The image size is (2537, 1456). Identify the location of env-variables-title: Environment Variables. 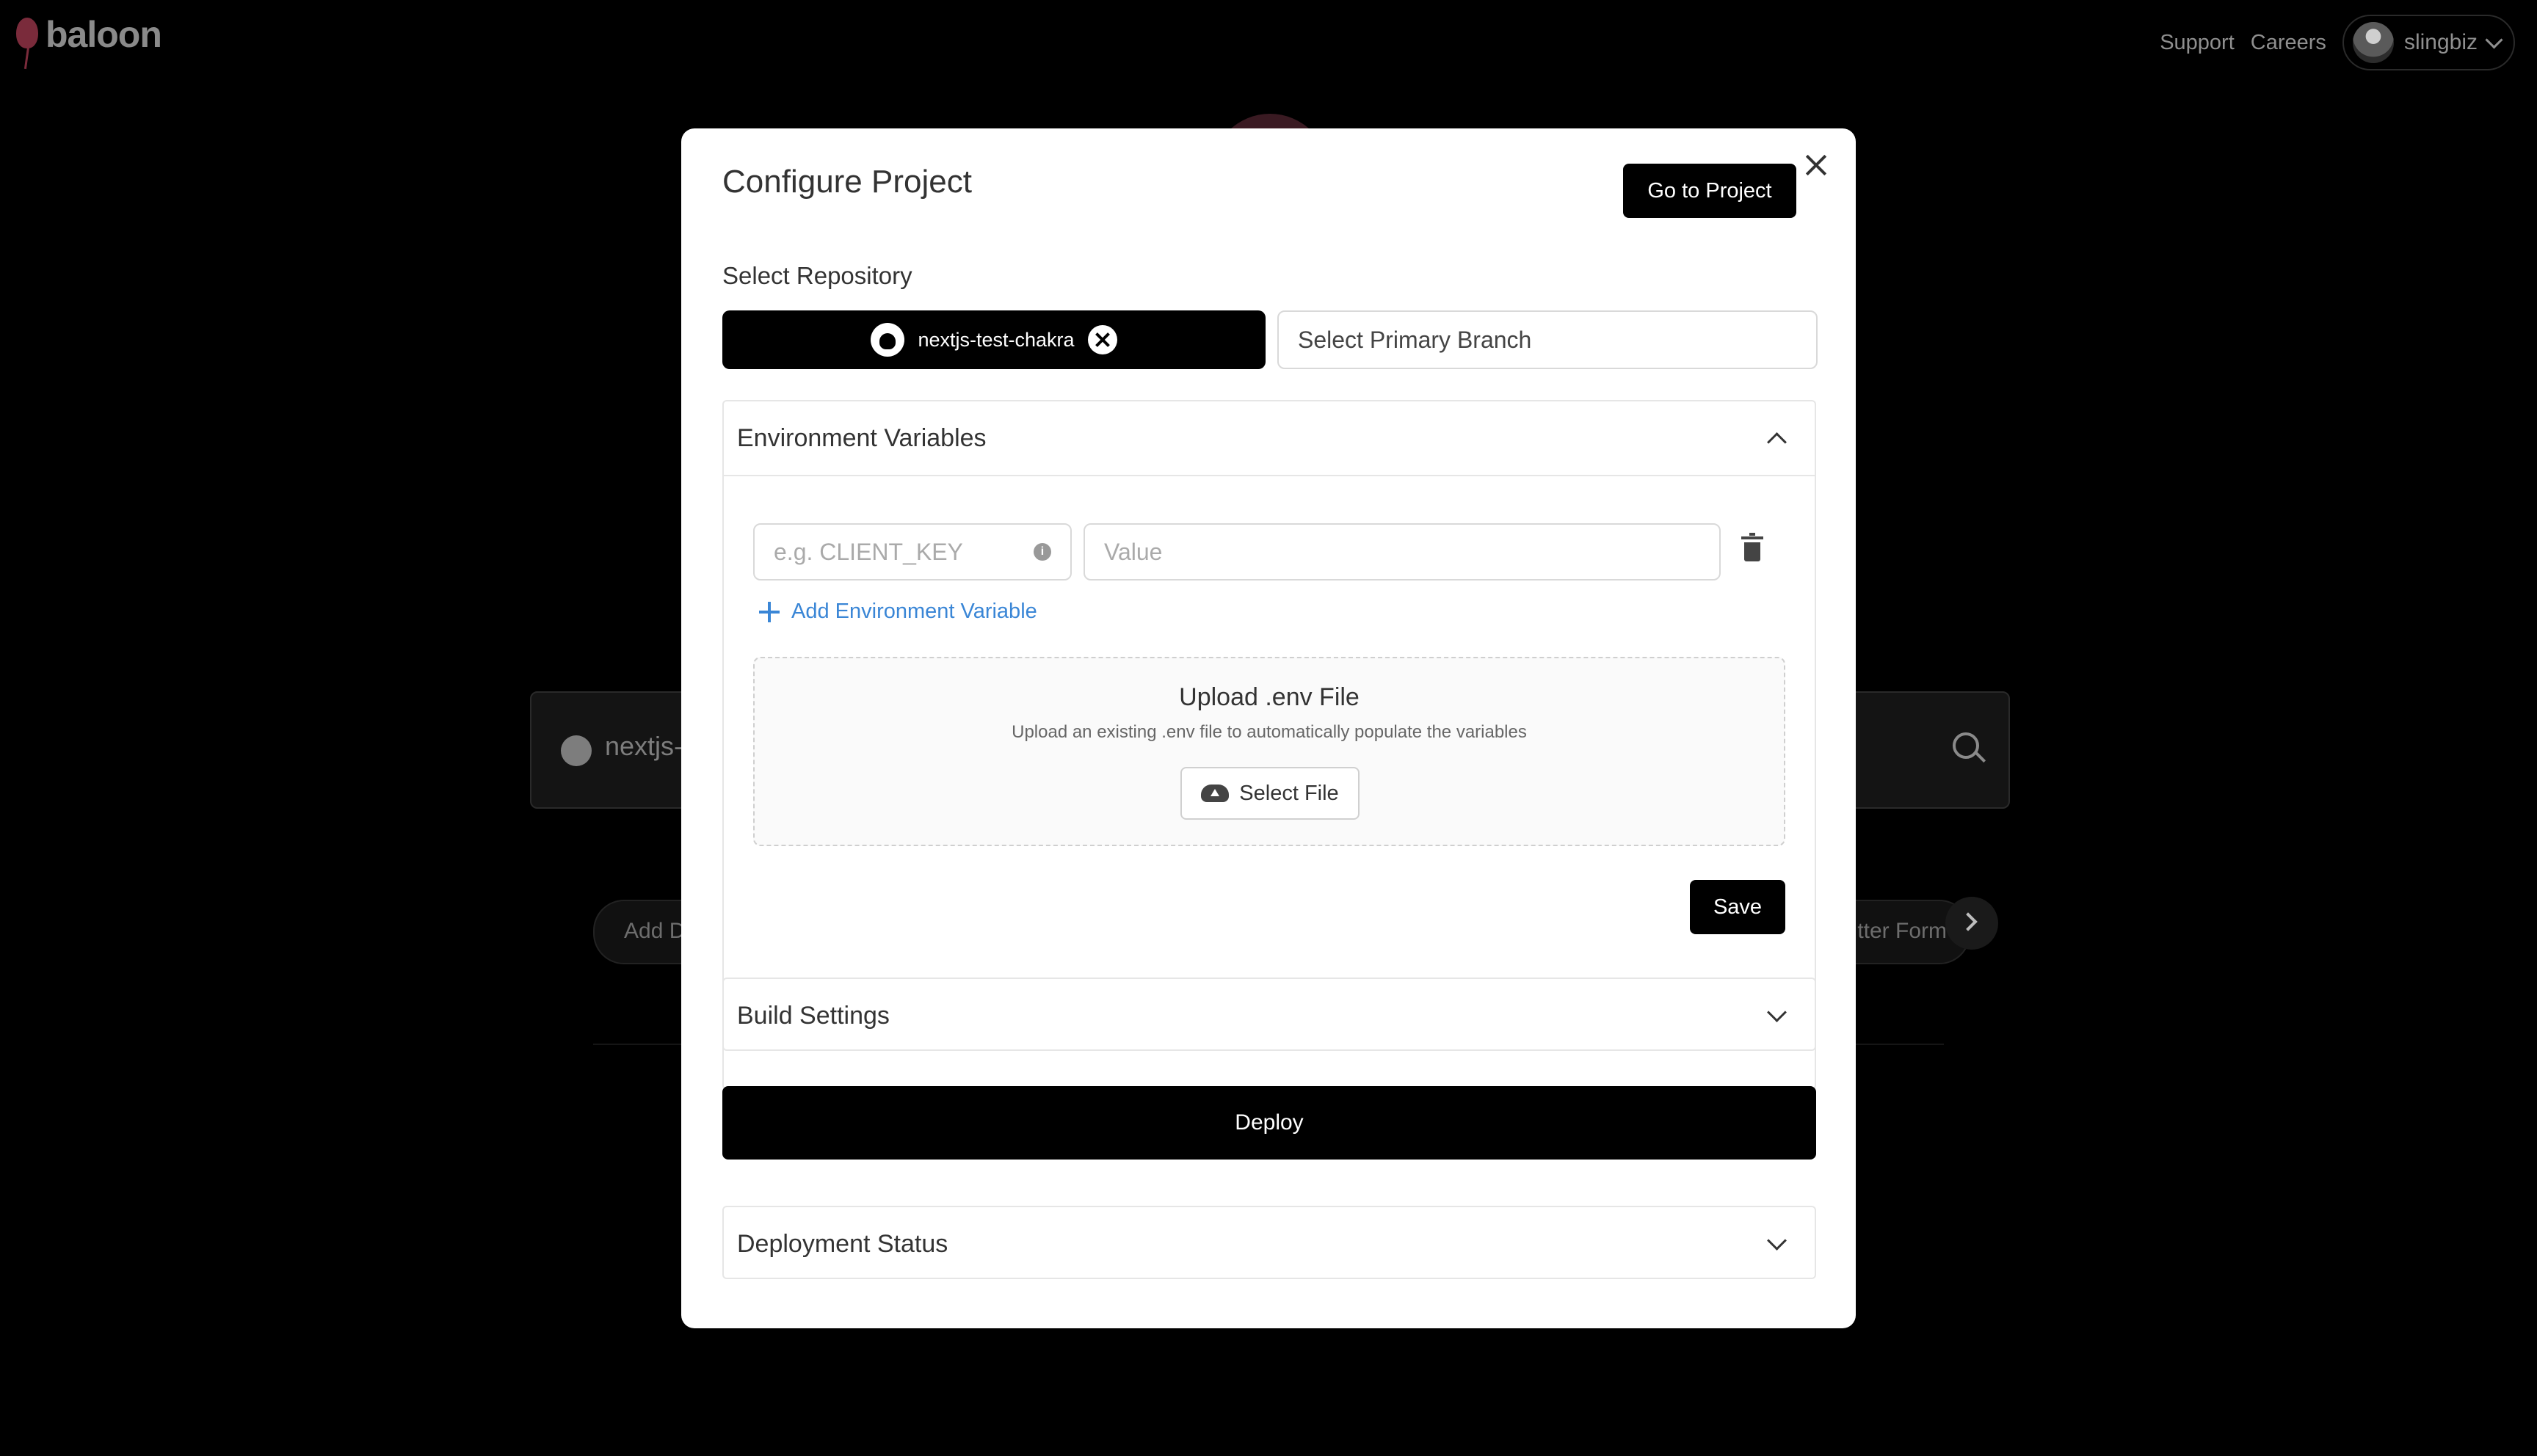
(862, 438).